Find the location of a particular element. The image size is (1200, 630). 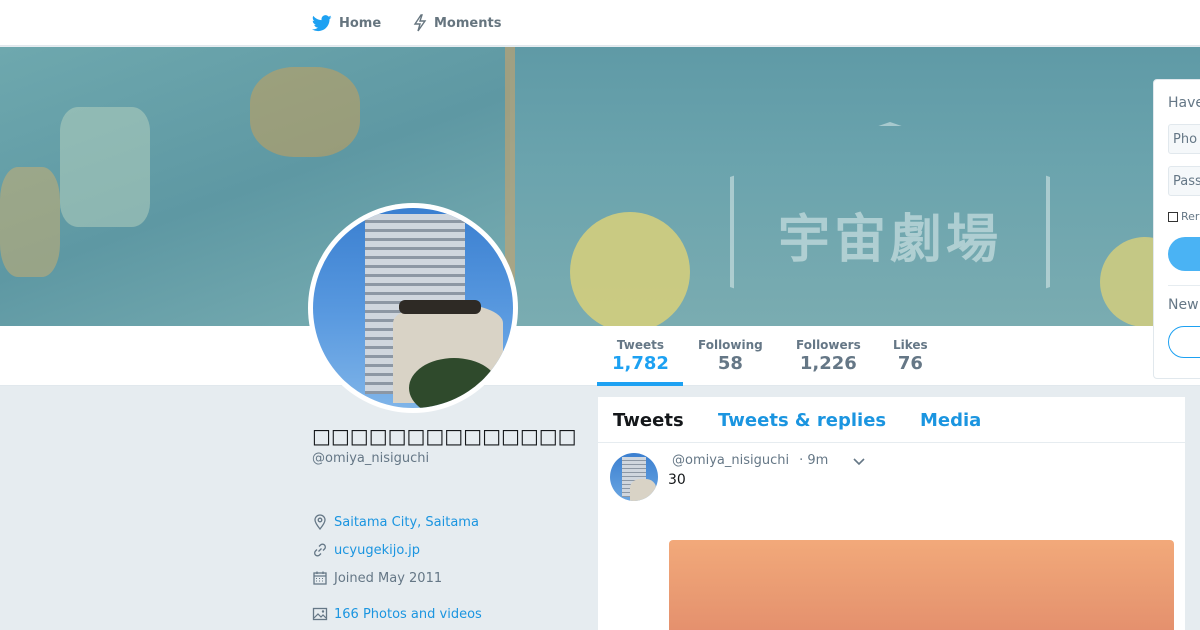

stat-value: 76 is located at coordinates (910, 363).